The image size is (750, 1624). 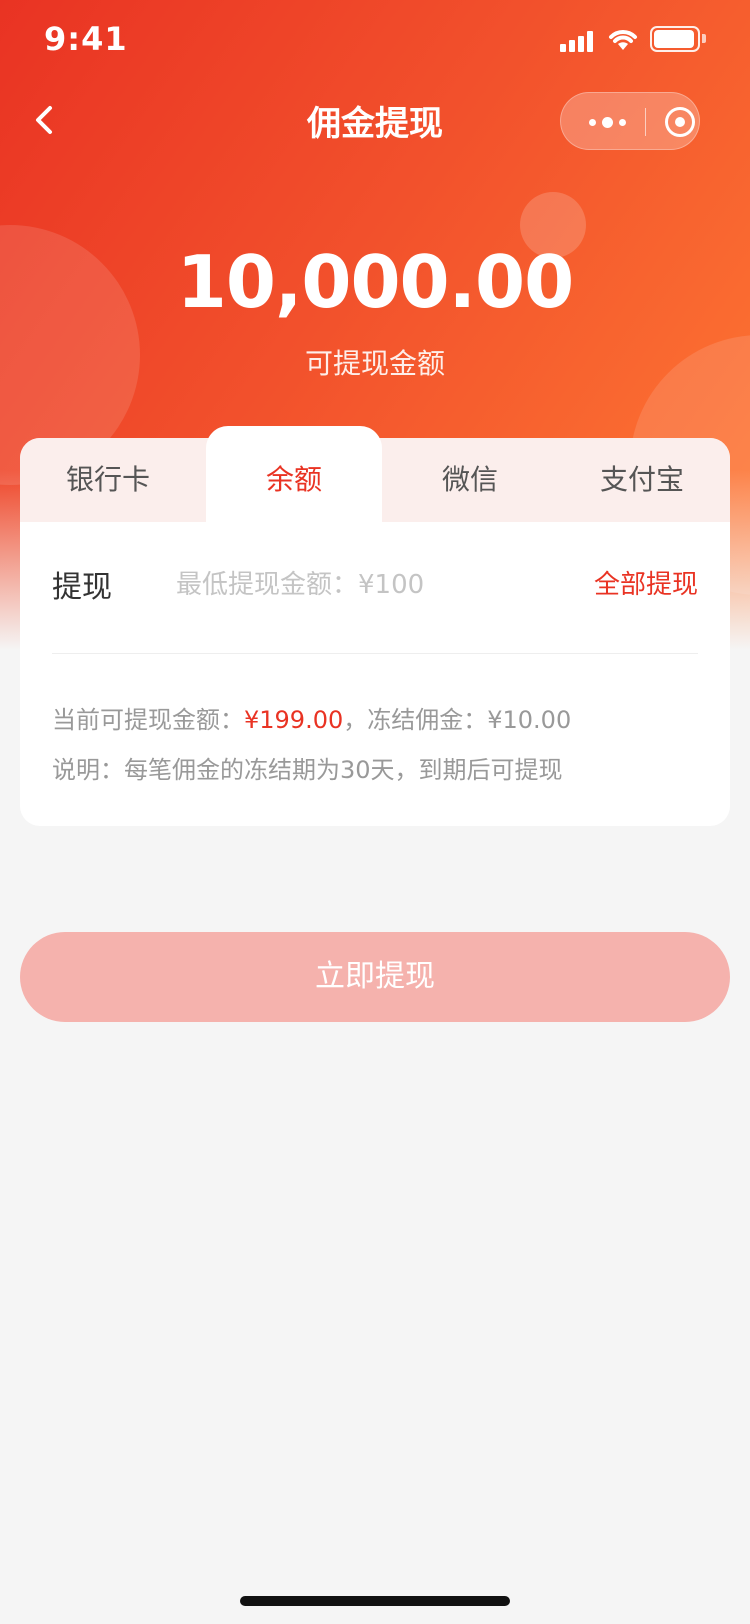 I want to click on home-indicator, so click(x=375, y=1601).